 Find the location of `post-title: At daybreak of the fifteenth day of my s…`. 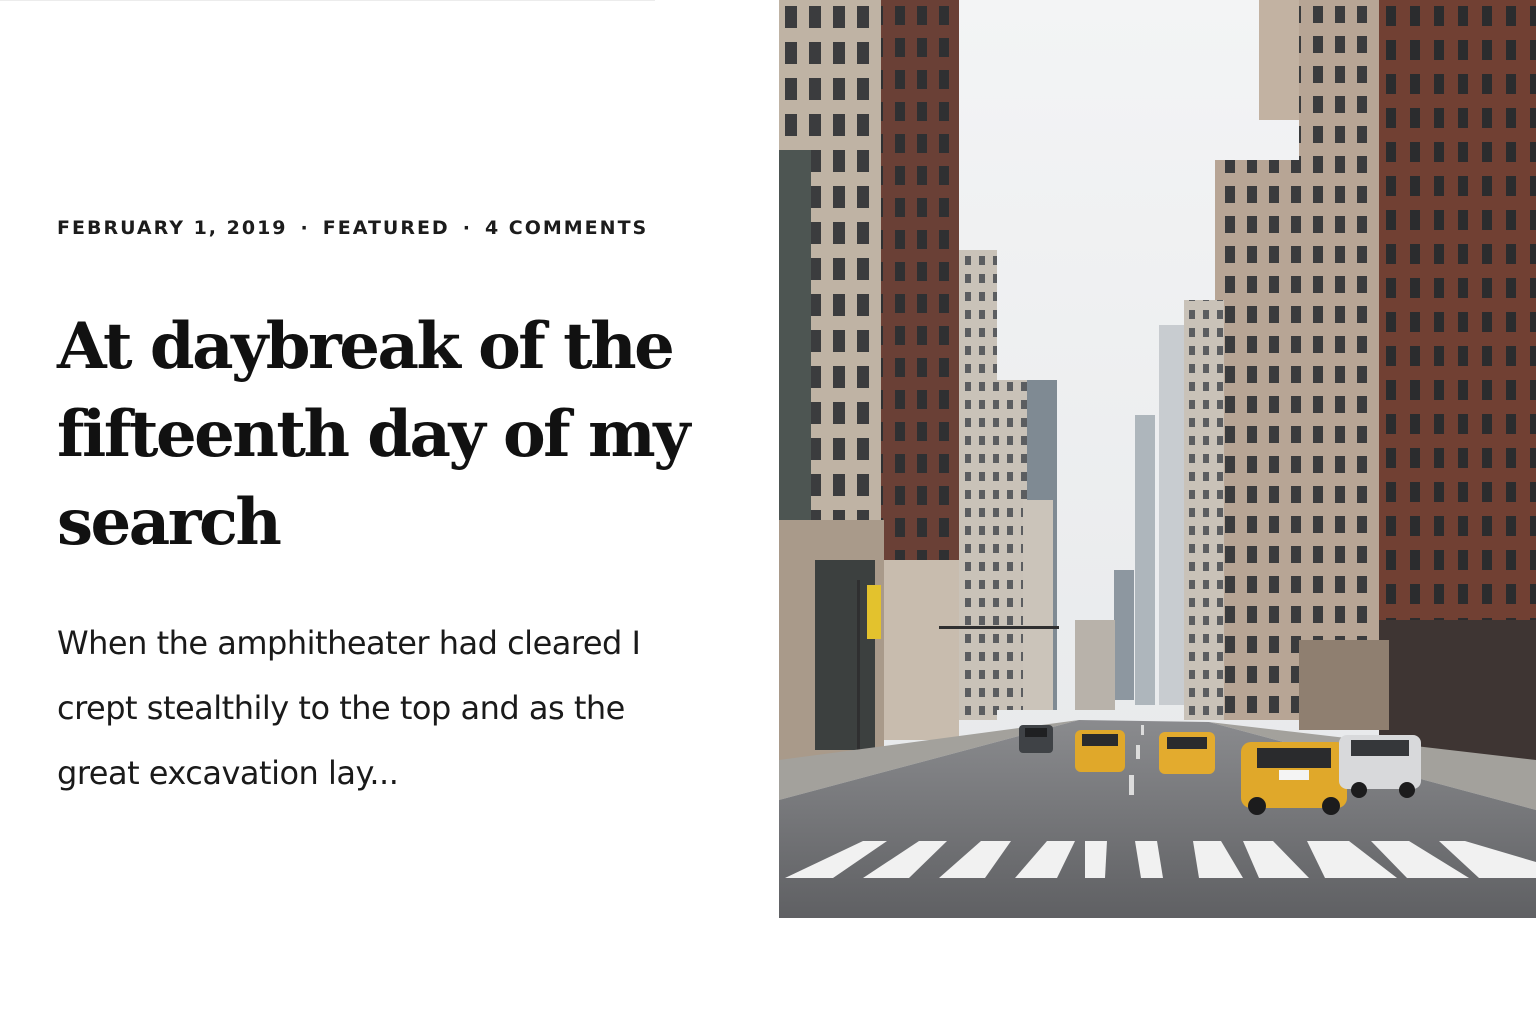

post-title: At daybreak of the fifteenth day of my s… is located at coordinates (377, 435).